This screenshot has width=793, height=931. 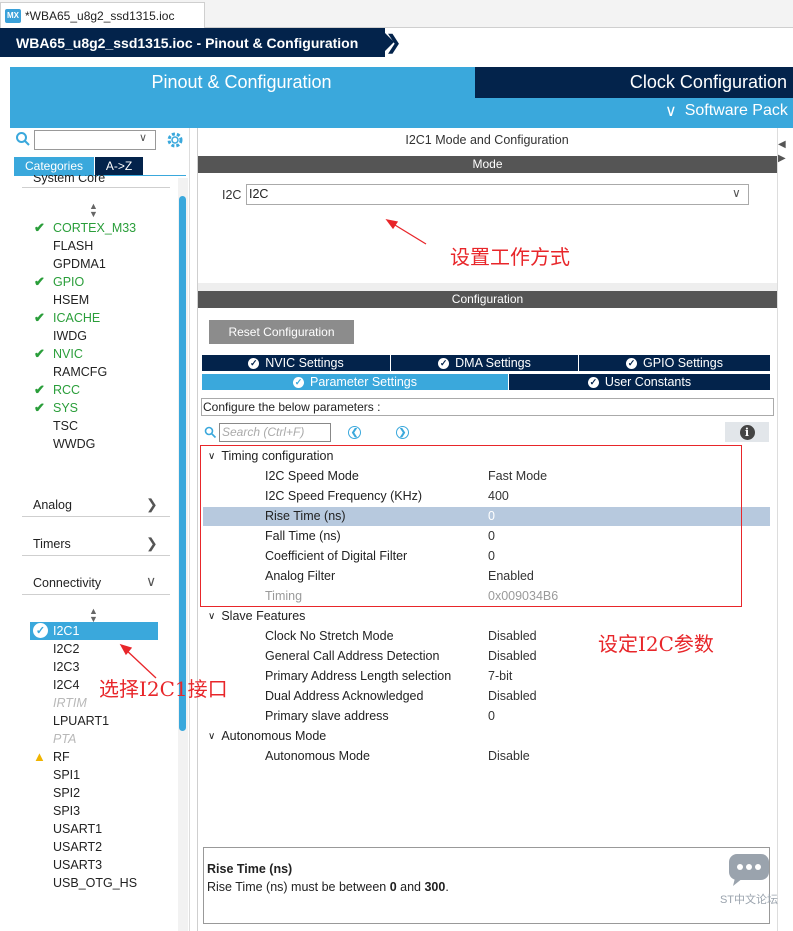 I want to click on watermark: ST中文论坛, so click(x=749, y=888).